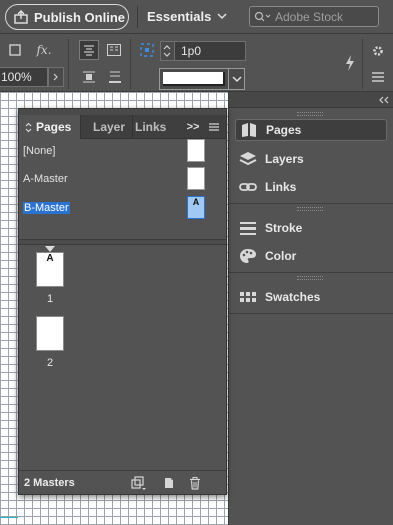 The height and width of the screenshot is (525, 393). Describe the element at coordinates (248, 256) in the screenshot. I see `color-palette-icon` at that location.